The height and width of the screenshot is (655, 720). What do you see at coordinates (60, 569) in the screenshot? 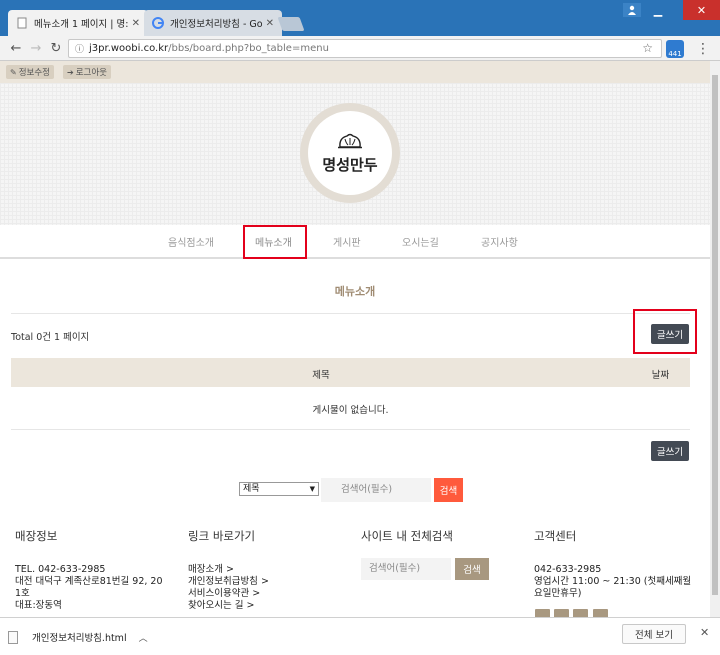
I see `store-tel: TEL. 042-633-2985` at bounding box center [60, 569].